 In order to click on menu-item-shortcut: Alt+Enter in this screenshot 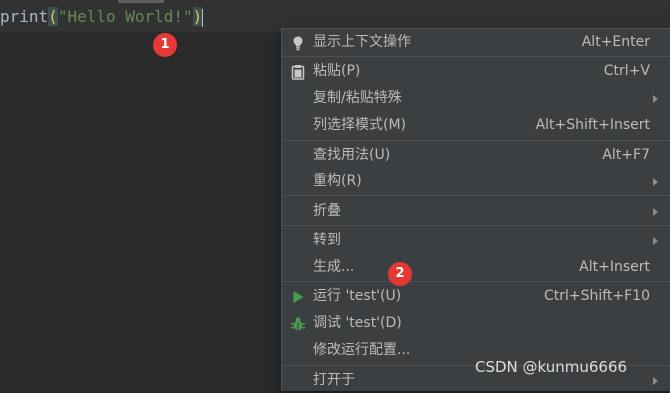, I will do `click(615, 42)`.